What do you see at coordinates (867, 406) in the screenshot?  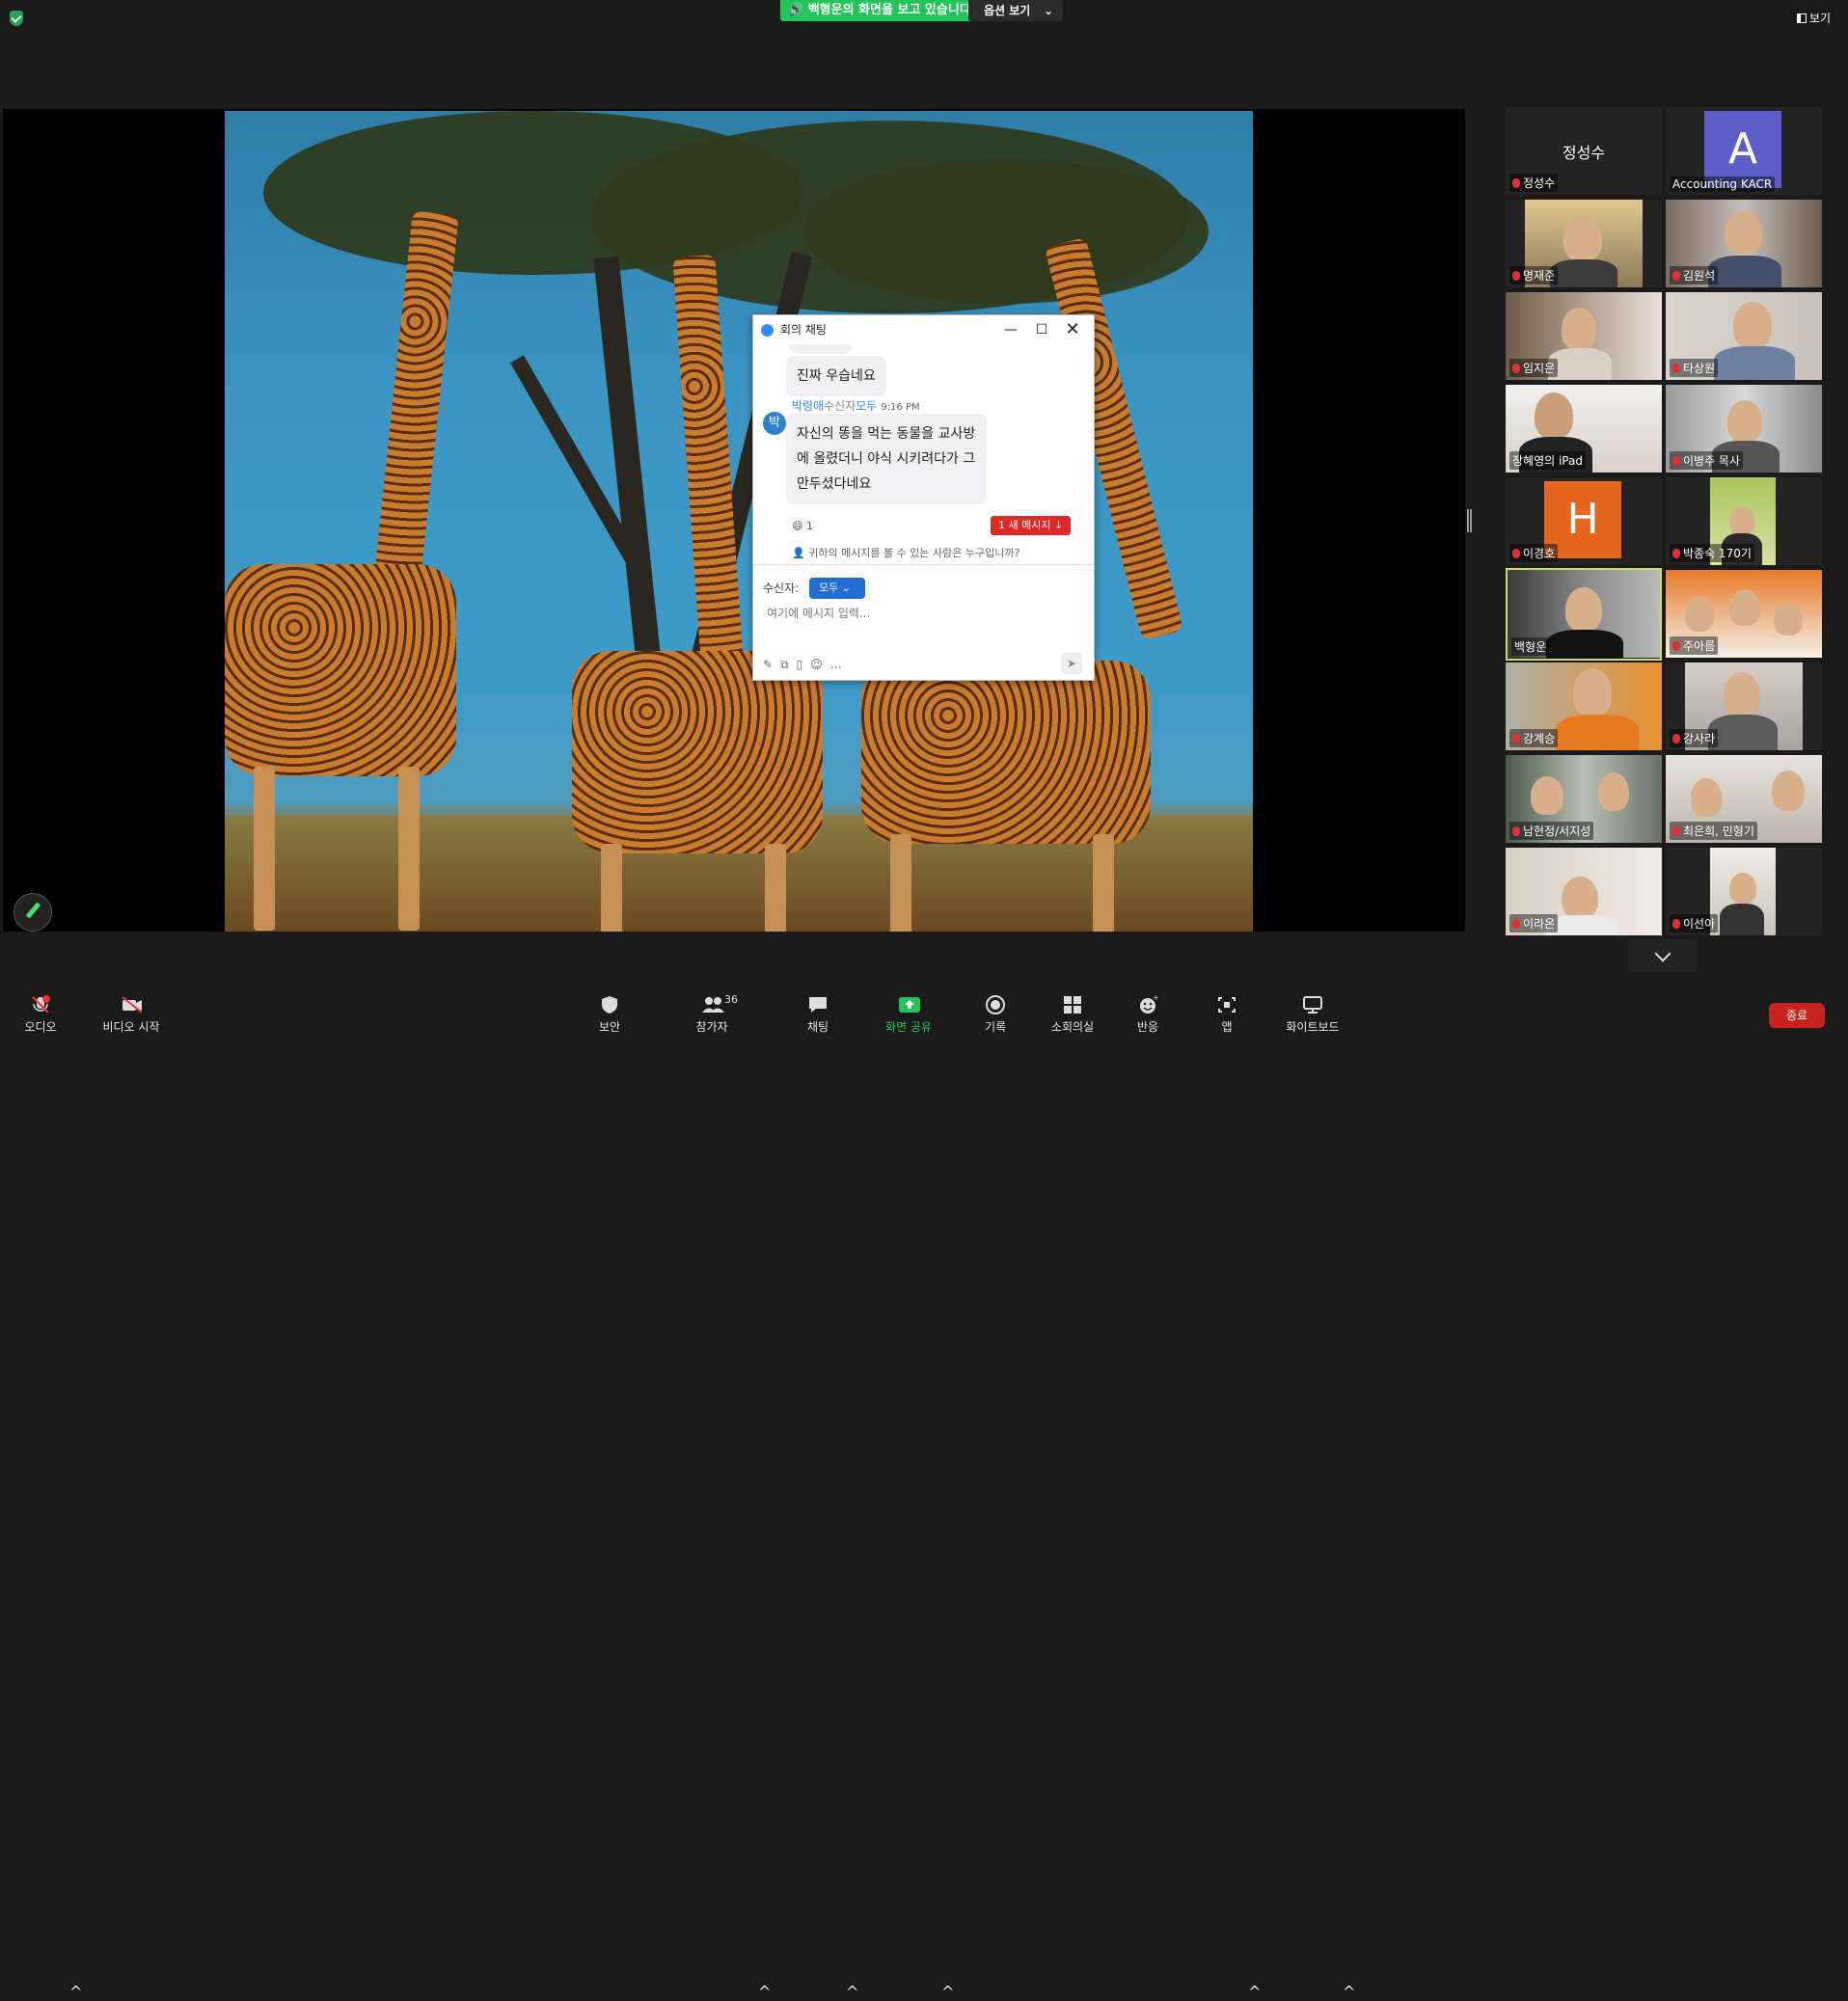 I see `sender-to: 모두` at bounding box center [867, 406].